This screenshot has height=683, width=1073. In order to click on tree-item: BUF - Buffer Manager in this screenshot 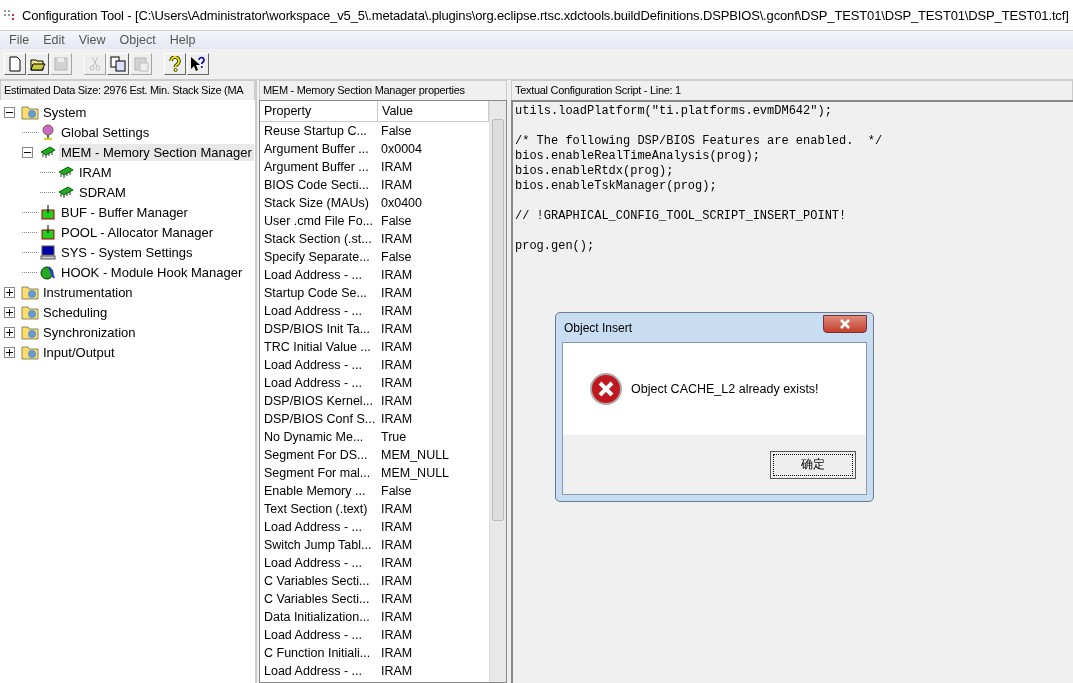, I will do `click(124, 212)`.